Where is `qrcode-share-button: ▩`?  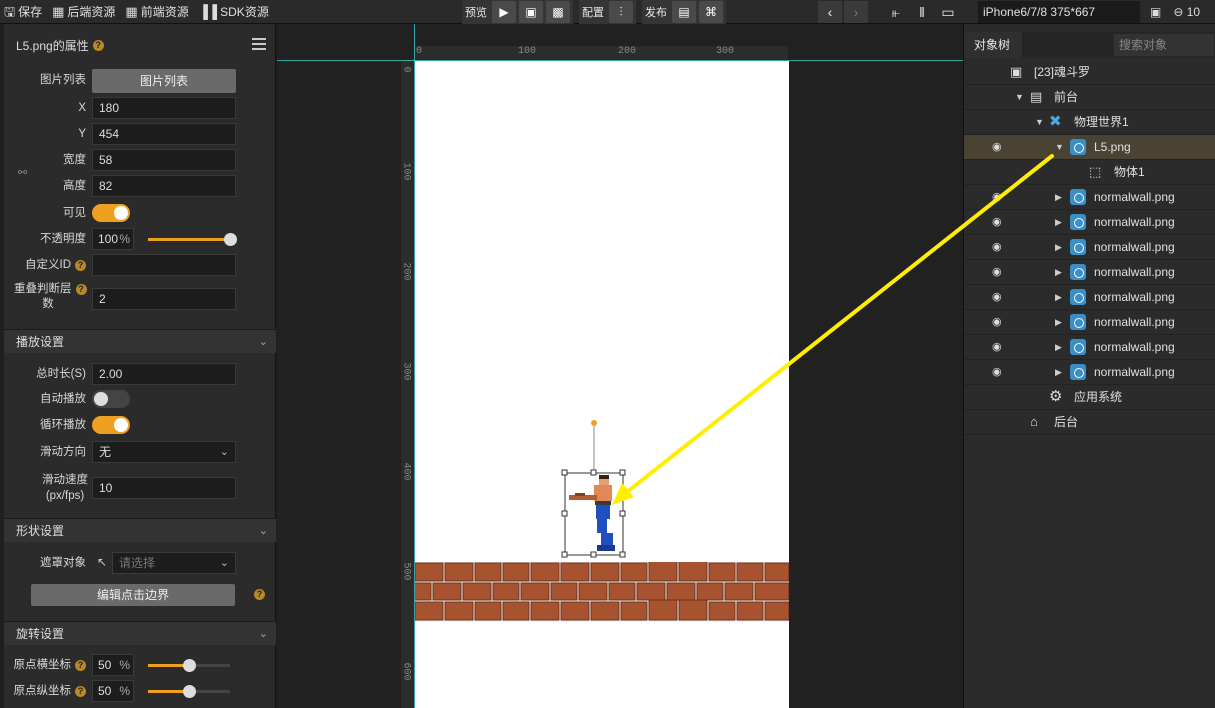 qrcode-share-button: ▩ is located at coordinates (558, 12).